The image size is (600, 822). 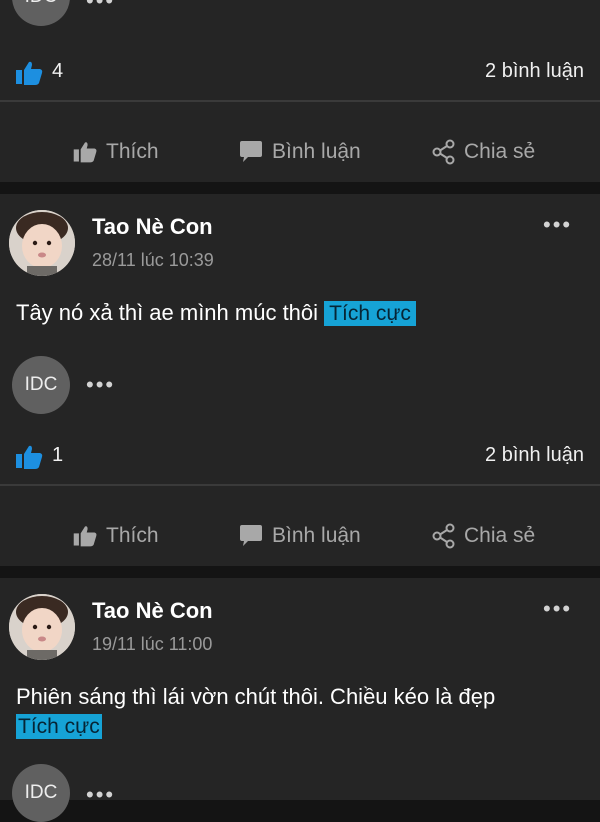 What do you see at coordinates (153, 260) in the screenshot?
I see `post-timestamp: 28/11 lúc 10:39` at bounding box center [153, 260].